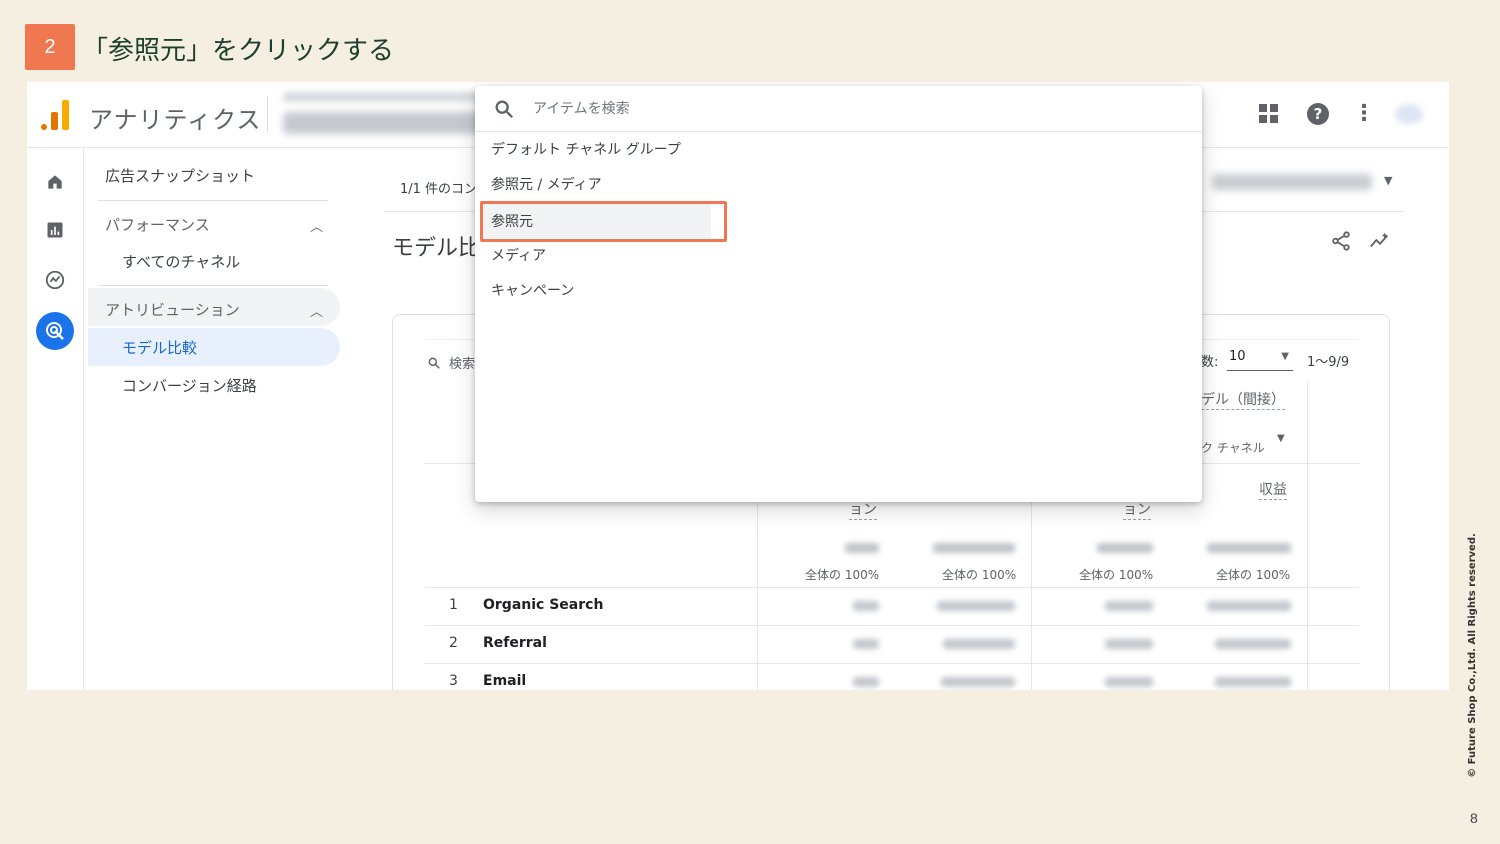 The width and height of the screenshot is (1500, 844). I want to click on rows-per-page-value: 10, so click(1237, 356).